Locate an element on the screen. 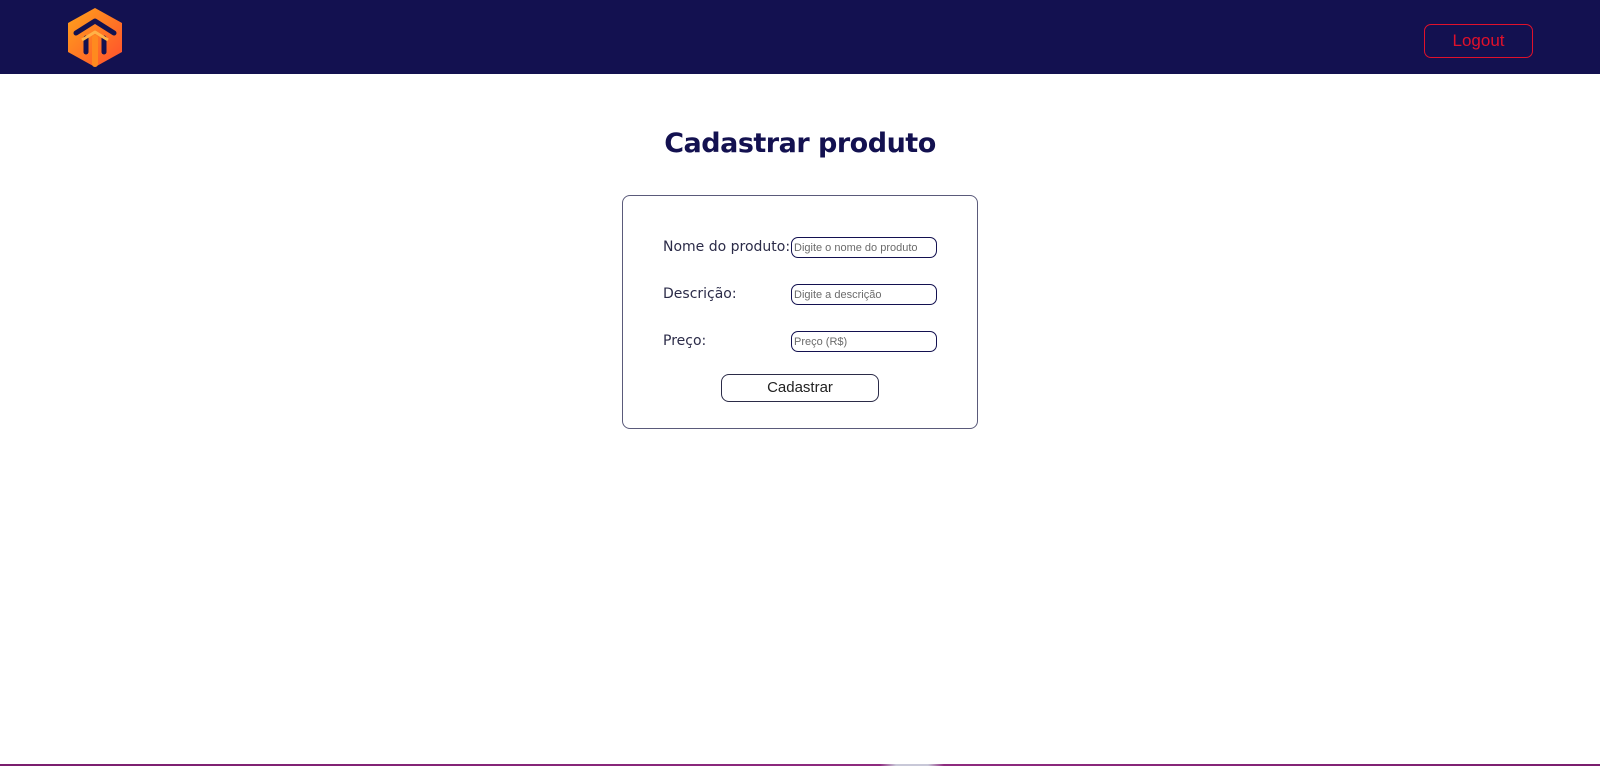 The width and height of the screenshot is (1600, 766). description-input is located at coordinates (864, 294).